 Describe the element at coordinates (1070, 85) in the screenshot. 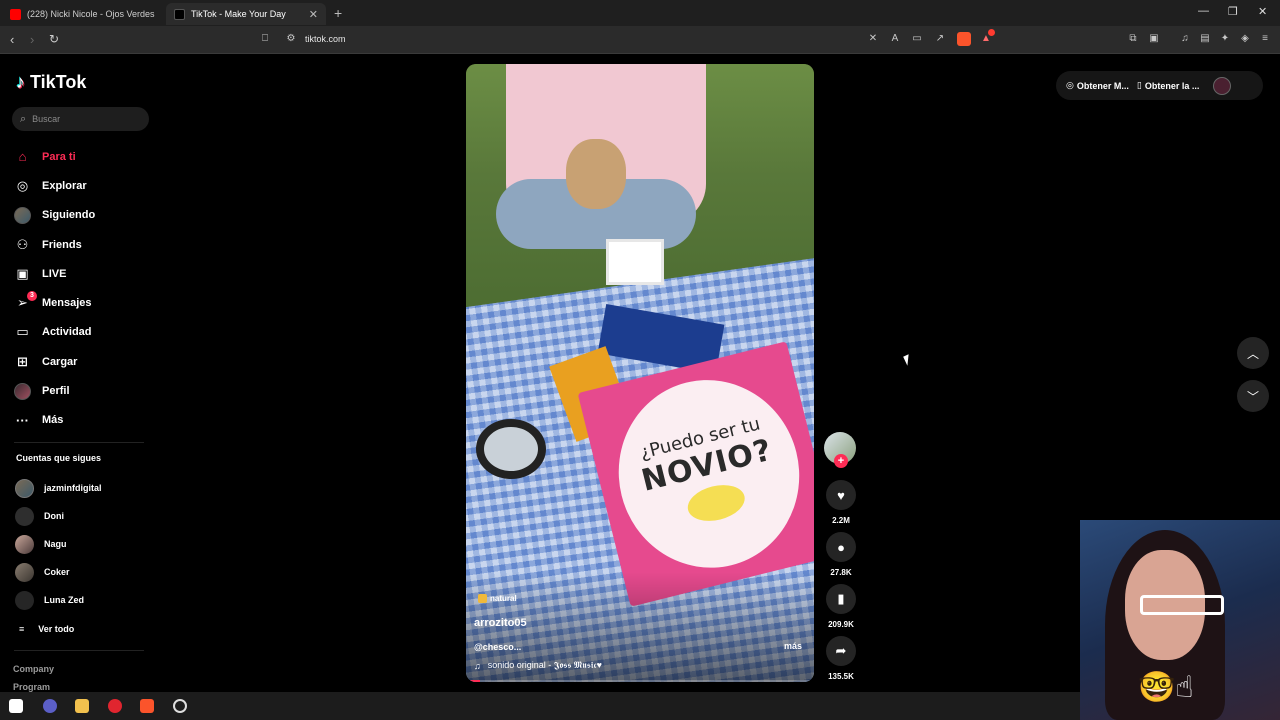

I see `coin-icon: ◎` at that location.